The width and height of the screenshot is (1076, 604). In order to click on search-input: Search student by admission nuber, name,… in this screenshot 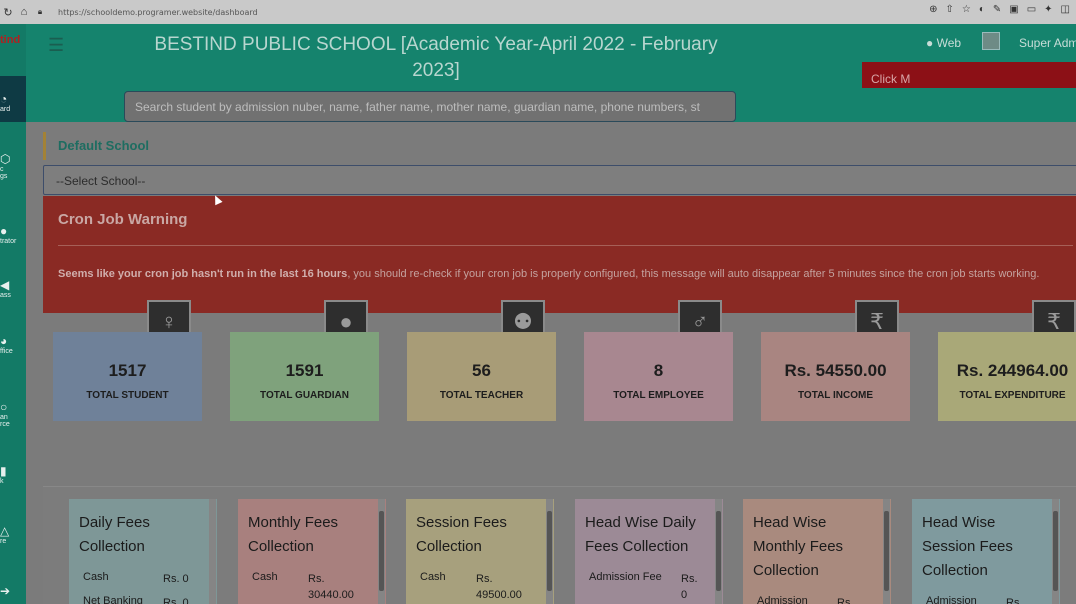, I will do `click(430, 106)`.